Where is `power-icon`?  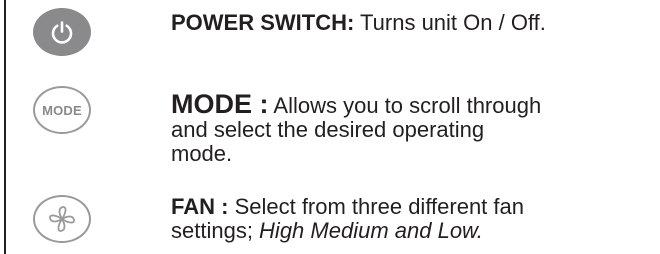 power-icon is located at coordinates (62, 32).